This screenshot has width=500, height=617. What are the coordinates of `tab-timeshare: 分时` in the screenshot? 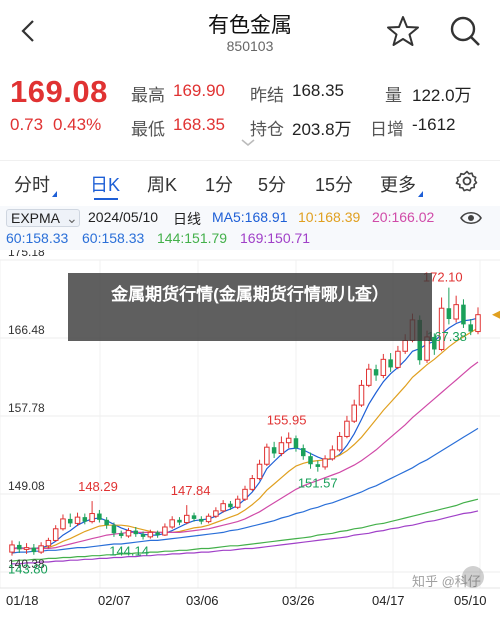 It's located at (35, 184).